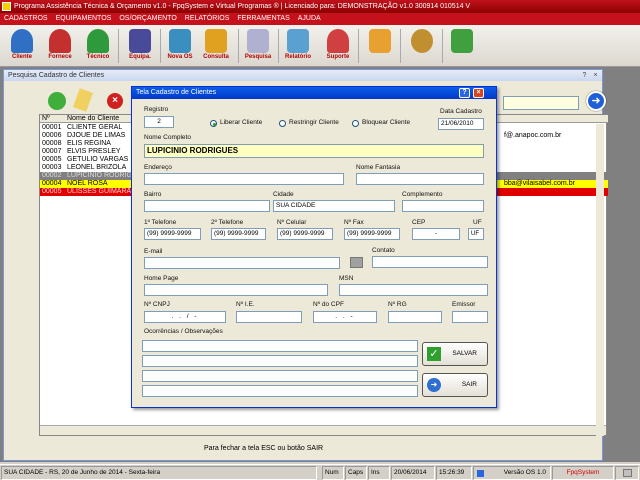  I want to click on ie-label: Nº I.E., so click(245, 304).